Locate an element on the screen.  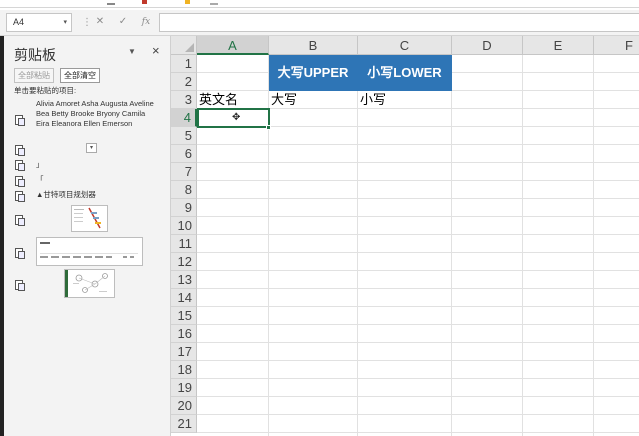
diagram-thumbnail-image is located at coordinates (89, 283).